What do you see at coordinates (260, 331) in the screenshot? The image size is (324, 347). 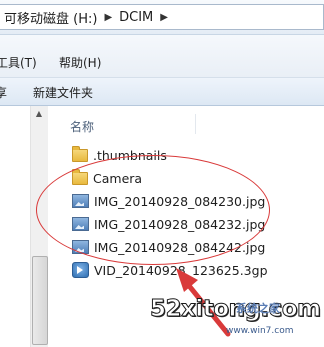 I see `watermark-url: www.win7.com` at bounding box center [260, 331].